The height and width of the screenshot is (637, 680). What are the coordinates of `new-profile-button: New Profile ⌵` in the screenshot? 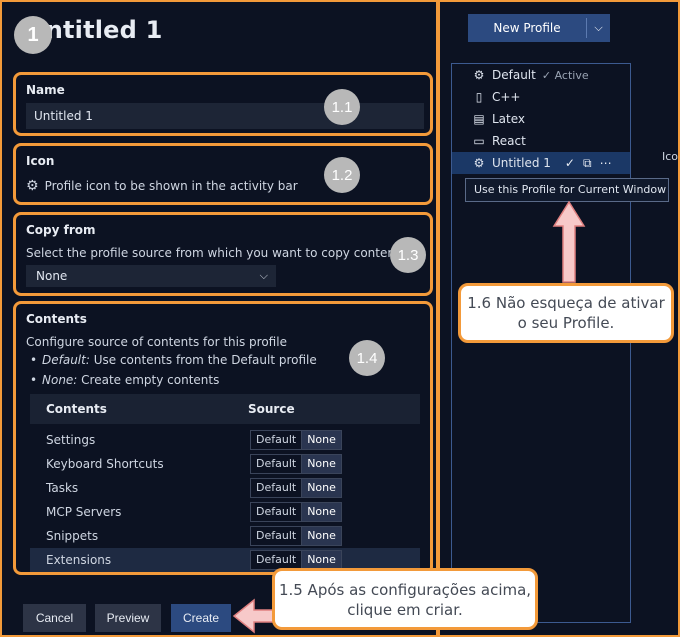 It's located at (539, 28).